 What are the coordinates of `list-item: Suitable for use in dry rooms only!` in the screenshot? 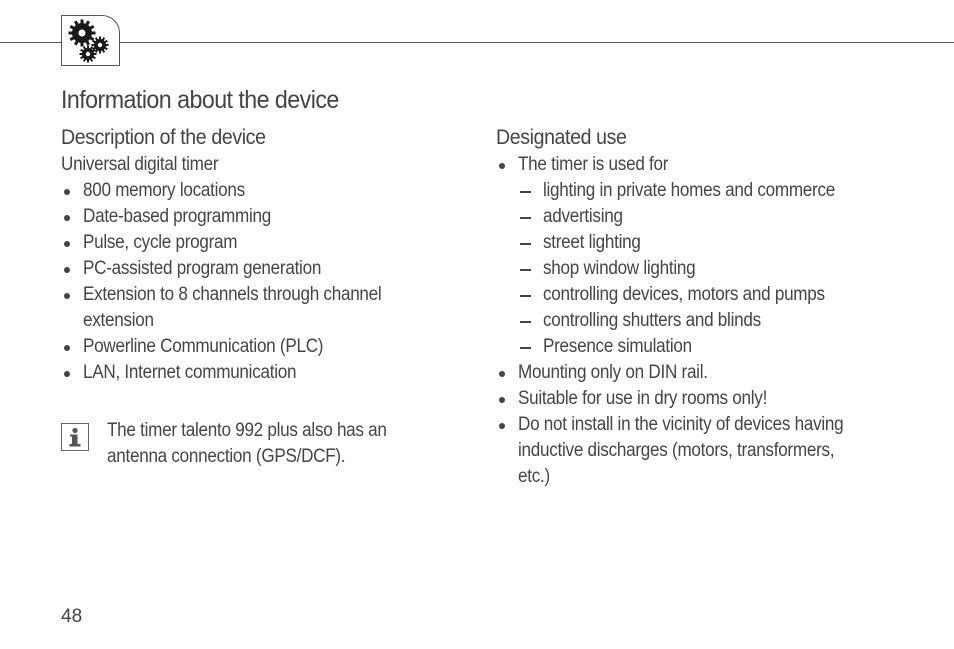 It's located at (696, 399).